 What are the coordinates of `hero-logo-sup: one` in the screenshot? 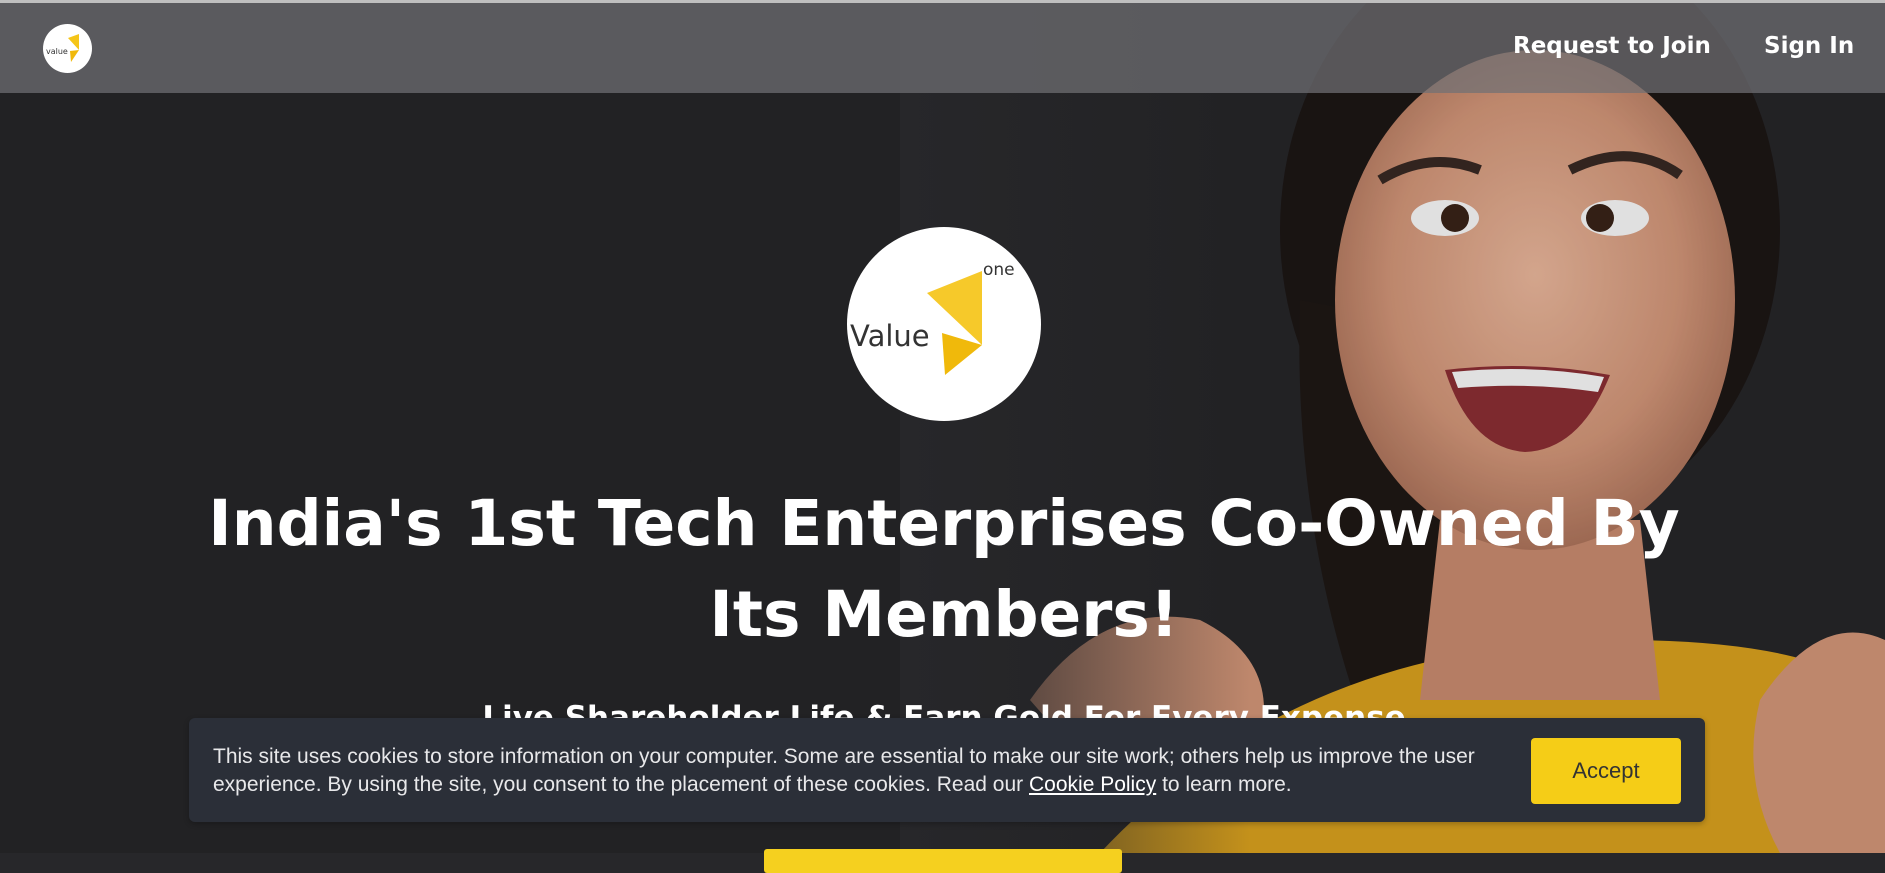 It's located at (999, 270).